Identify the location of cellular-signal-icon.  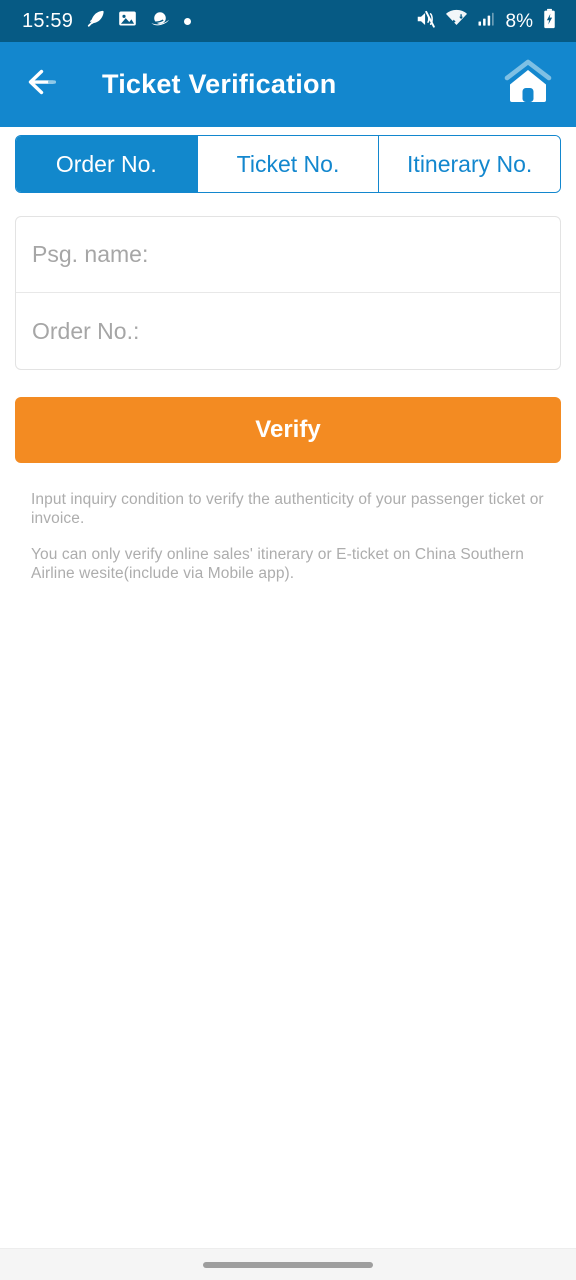
(486, 21).